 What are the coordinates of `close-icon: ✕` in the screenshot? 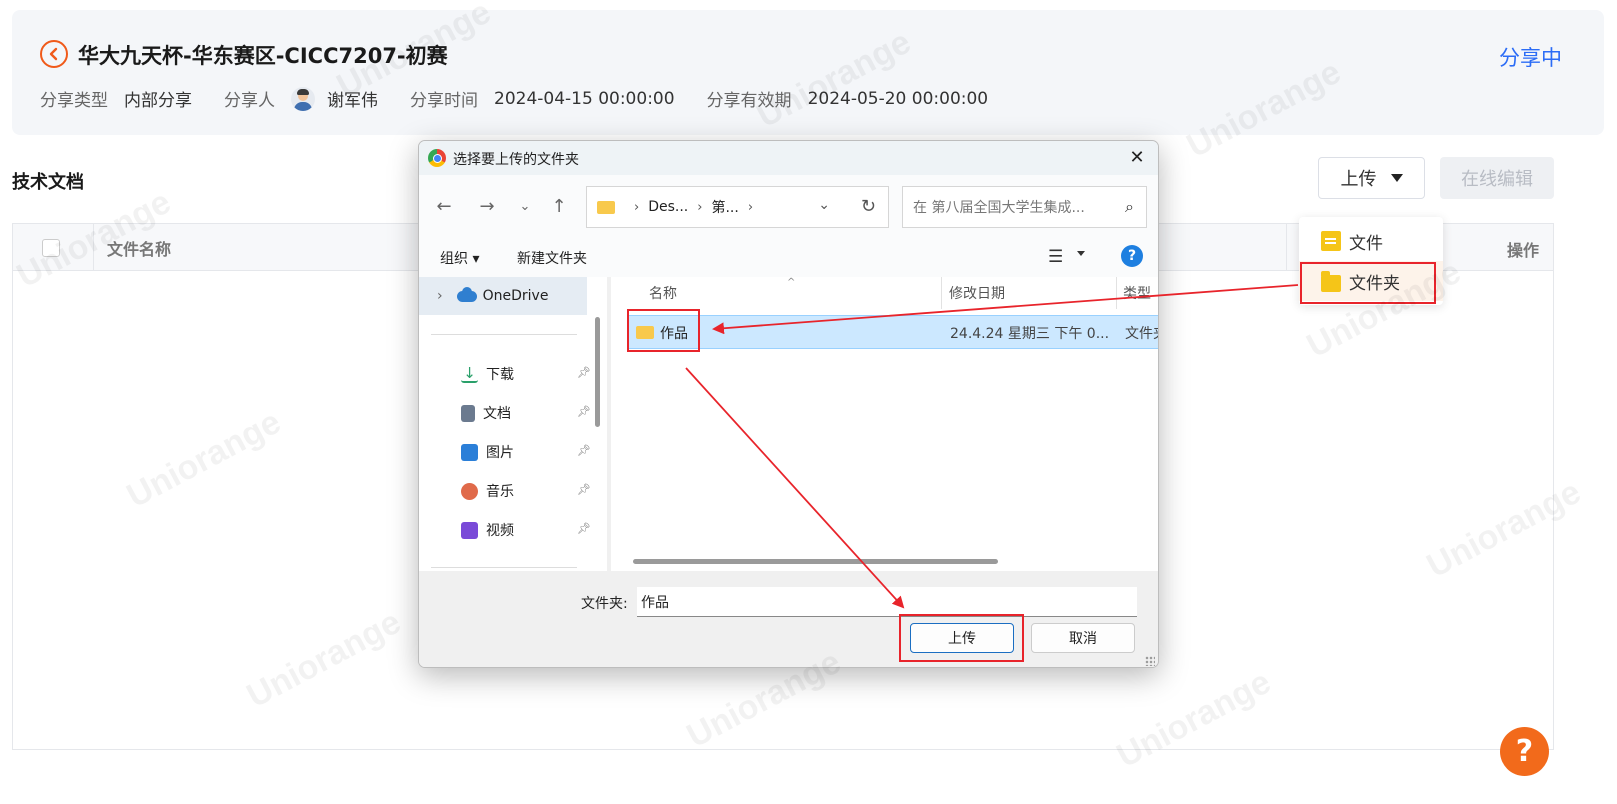 It's located at (1137, 157).